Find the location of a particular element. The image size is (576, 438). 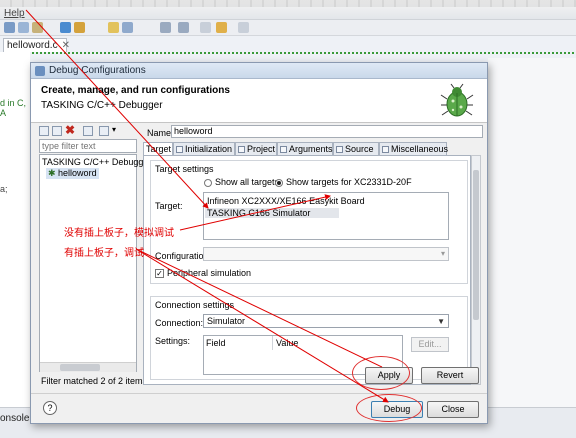

editor-divider is located at coordinates (288, 53).